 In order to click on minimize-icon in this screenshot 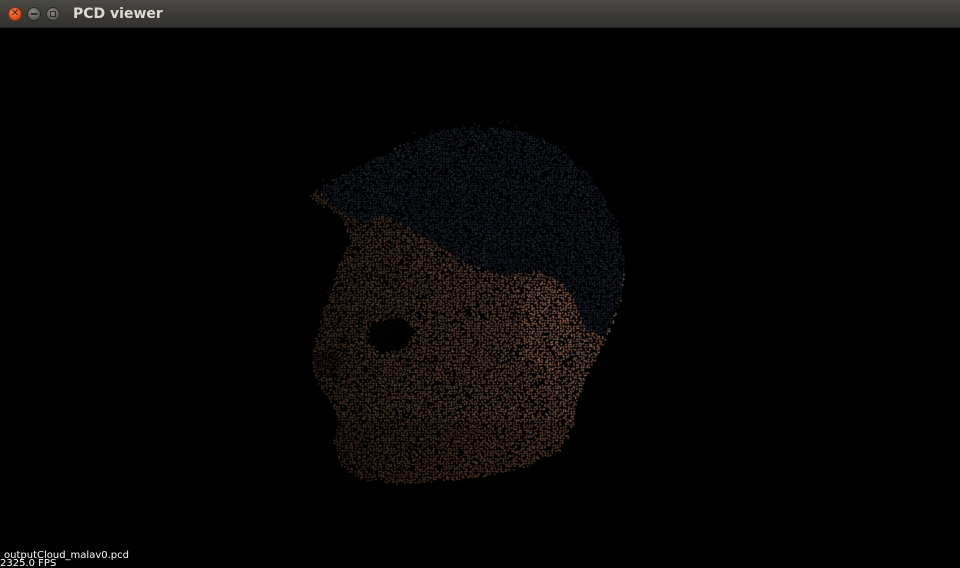, I will do `click(34, 14)`.